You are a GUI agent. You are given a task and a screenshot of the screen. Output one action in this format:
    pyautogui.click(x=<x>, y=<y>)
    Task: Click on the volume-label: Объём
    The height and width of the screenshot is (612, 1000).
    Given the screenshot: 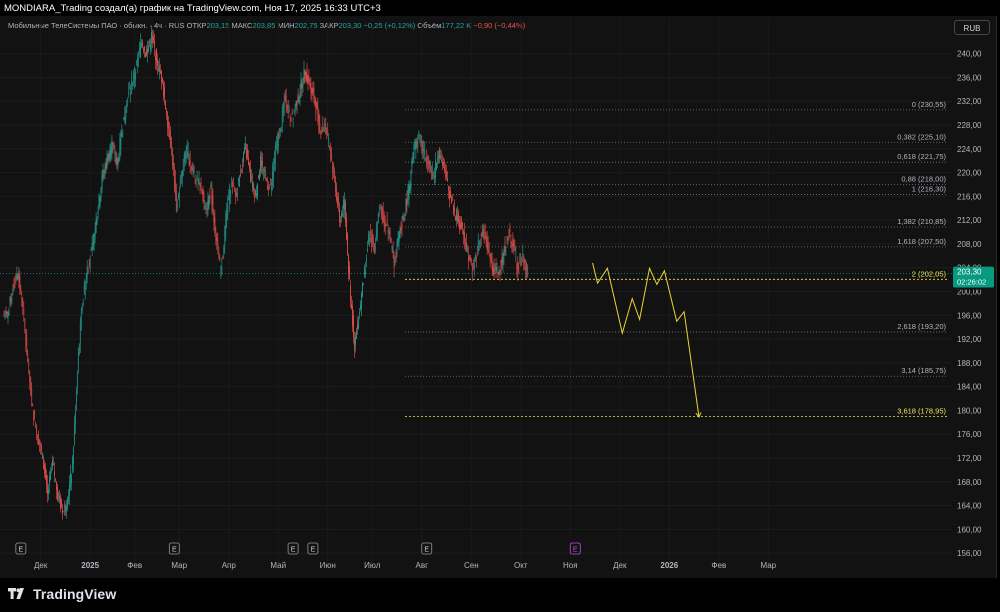 What is the action you would take?
    pyautogui.click(x=429, y=25)
    